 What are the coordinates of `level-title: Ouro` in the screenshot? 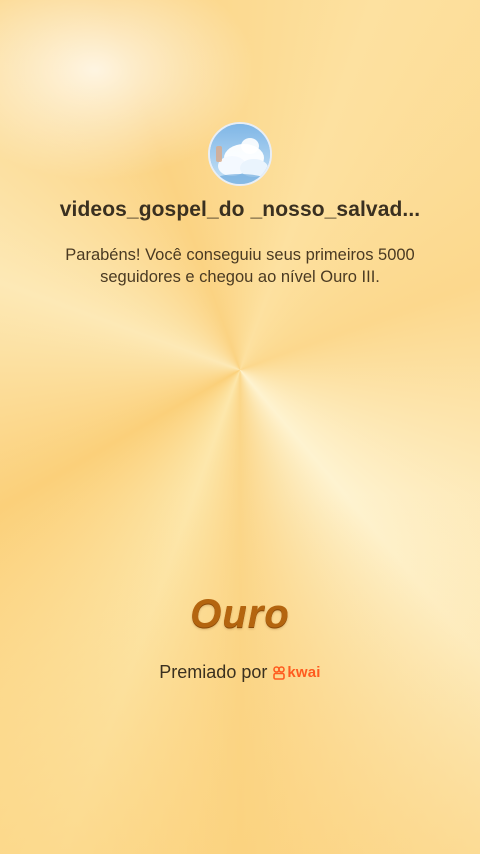 It's located at (240, 614).